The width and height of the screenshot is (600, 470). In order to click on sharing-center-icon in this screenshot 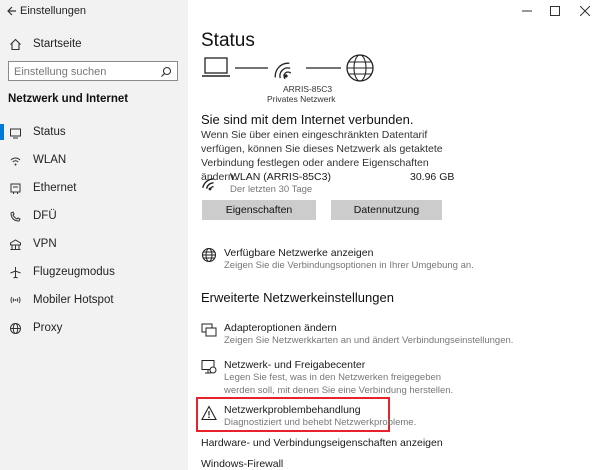, I will do `click(209, 367)`.